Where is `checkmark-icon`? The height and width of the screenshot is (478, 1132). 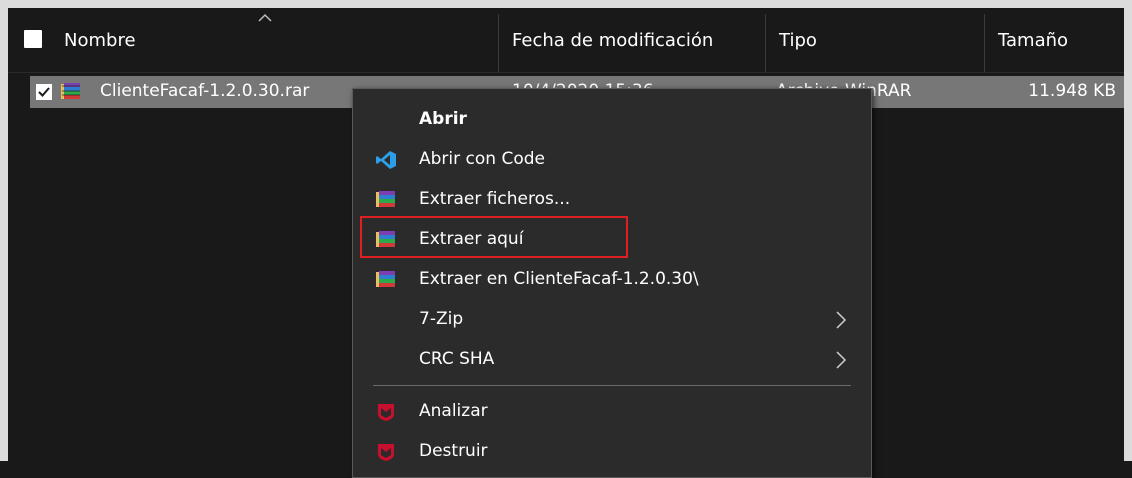 checkmark-icon is located at coordinates (44, 92).